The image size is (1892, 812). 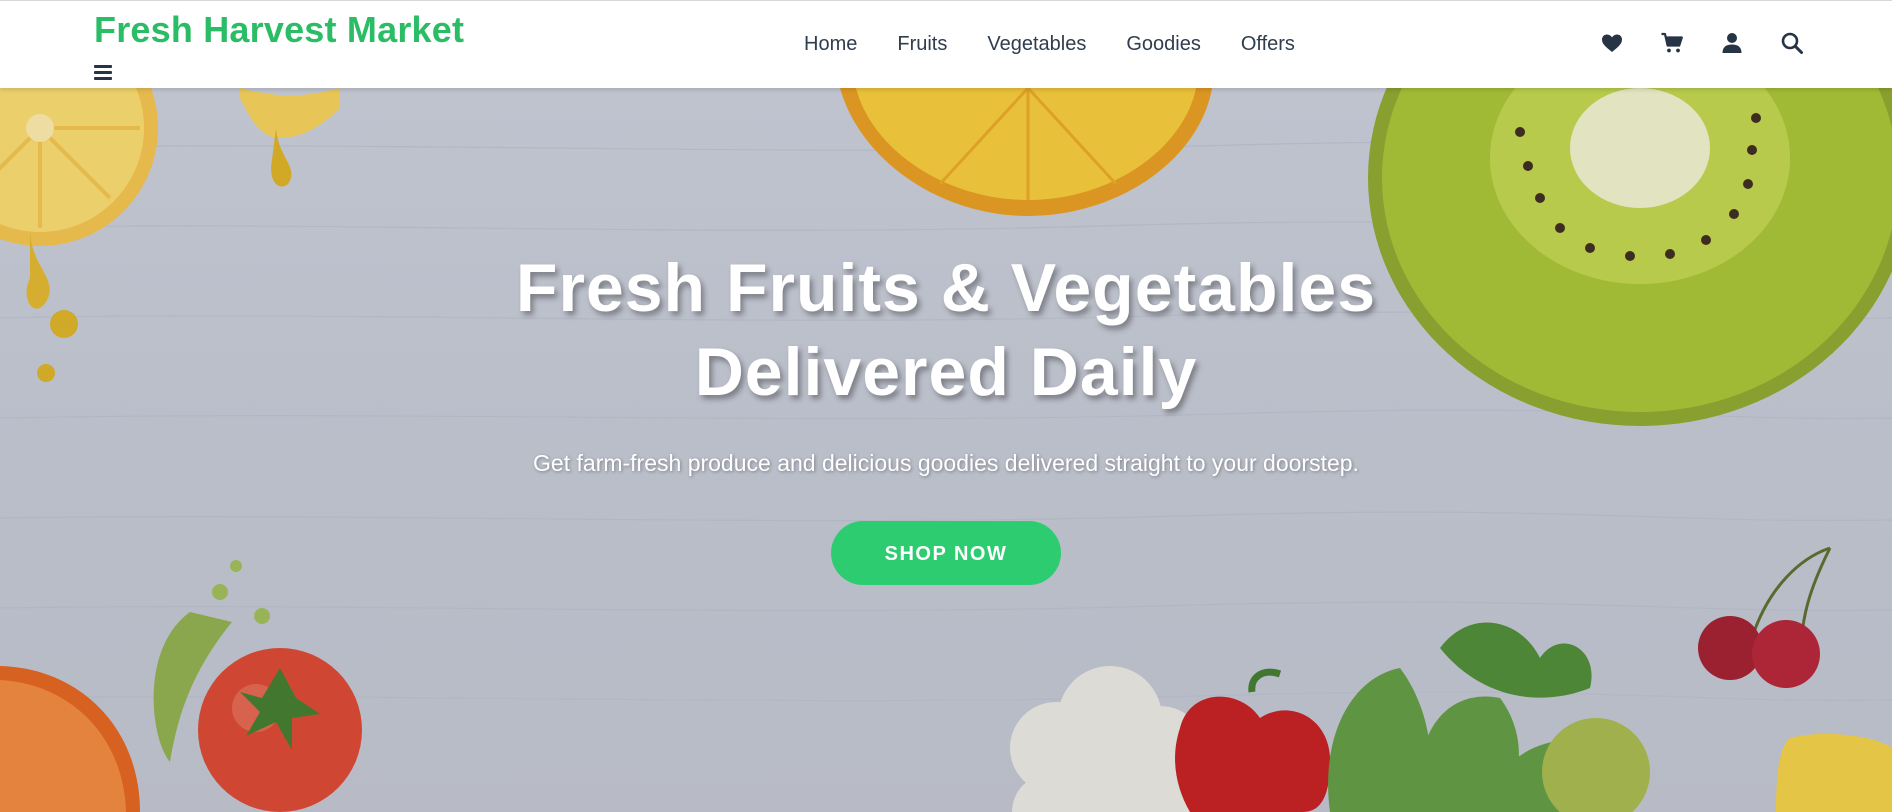 I want to click on nav-link-home: Home, so click(x=830, y=44).